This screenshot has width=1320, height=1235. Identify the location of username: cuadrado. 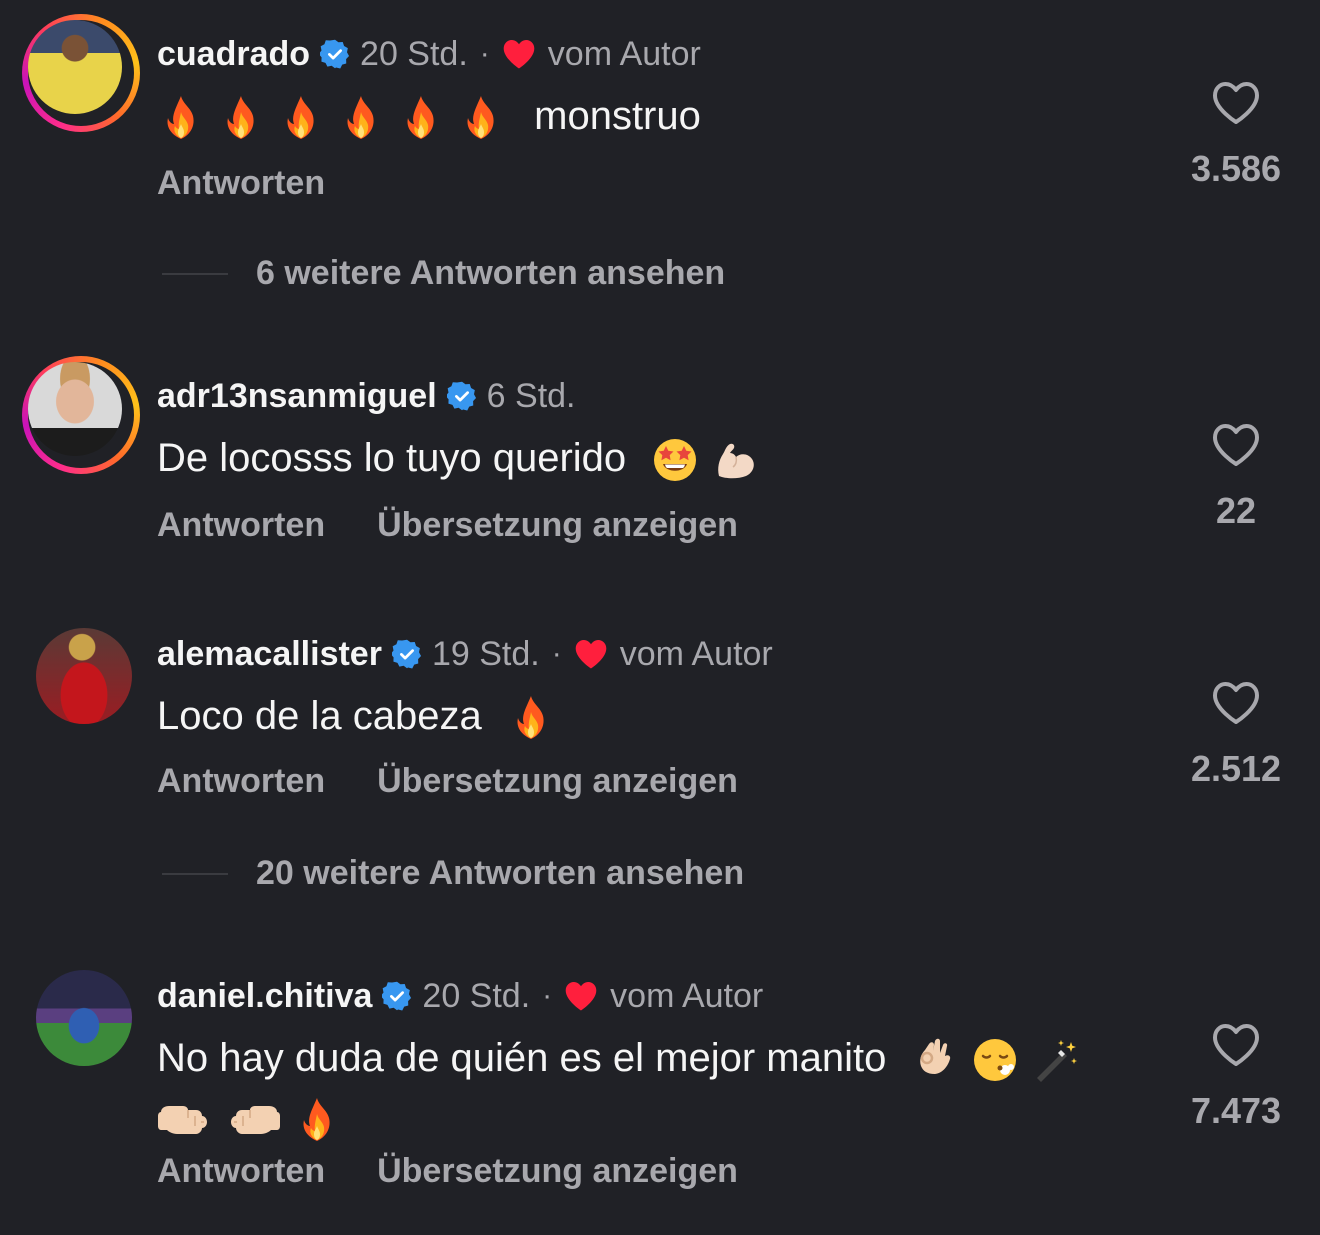
(233, 54).